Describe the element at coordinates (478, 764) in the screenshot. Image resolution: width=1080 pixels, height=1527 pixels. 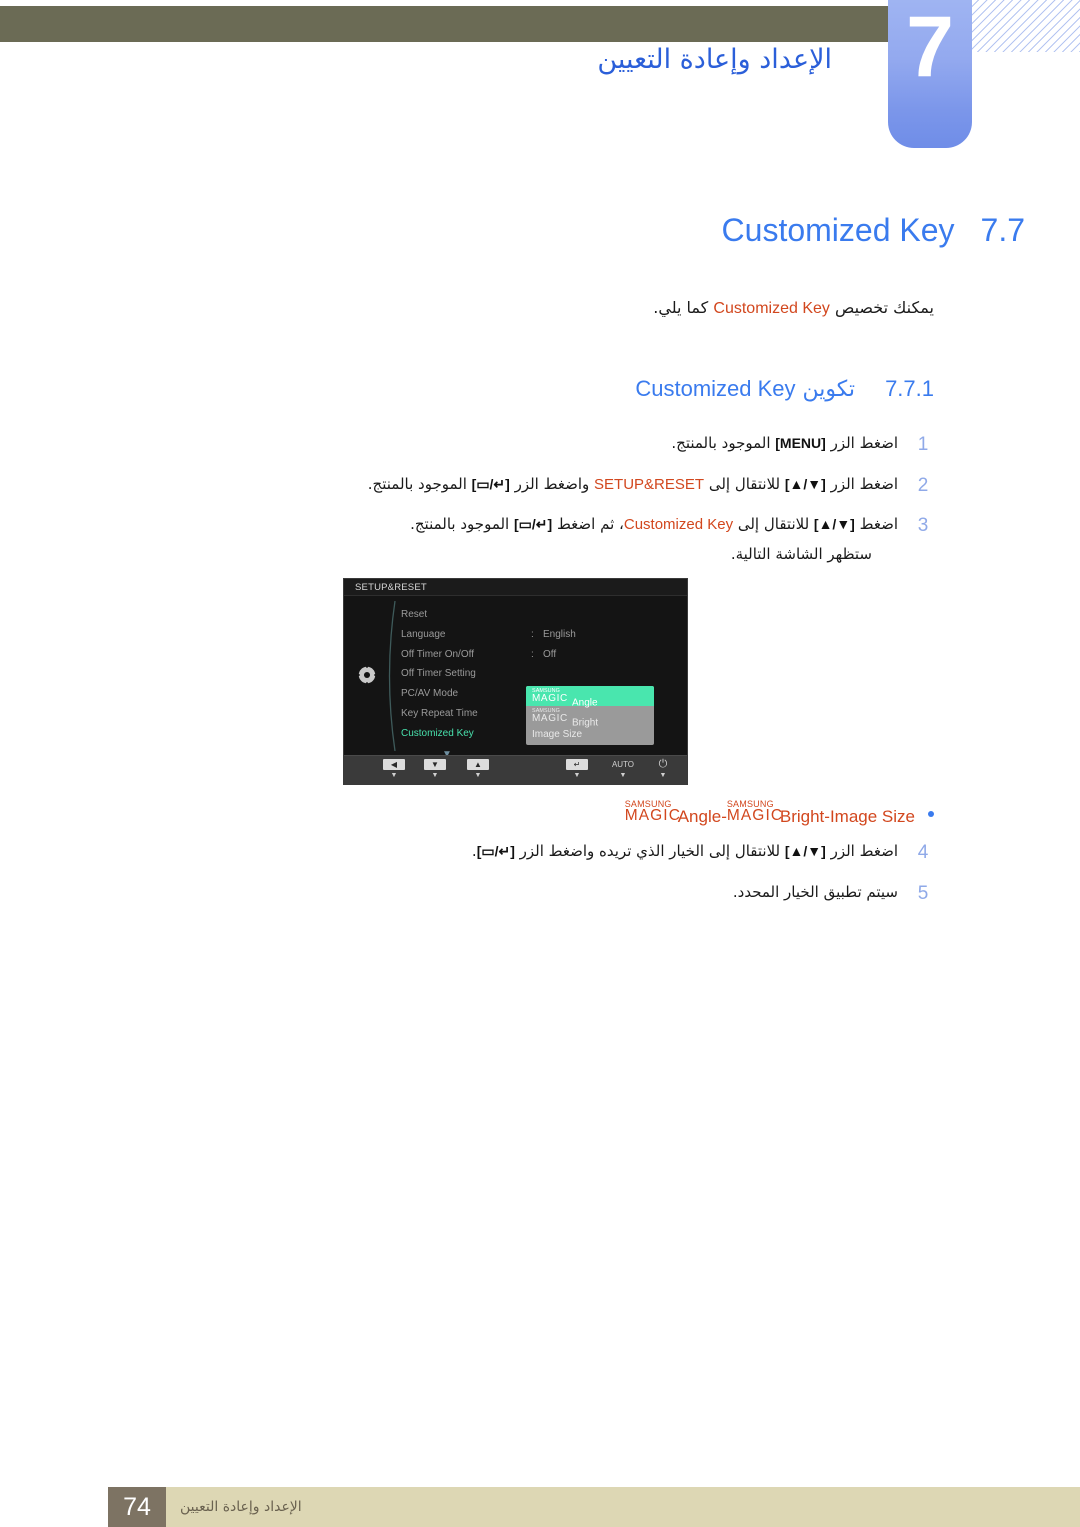
I see `up-arrow-icon: ▲` at that location.